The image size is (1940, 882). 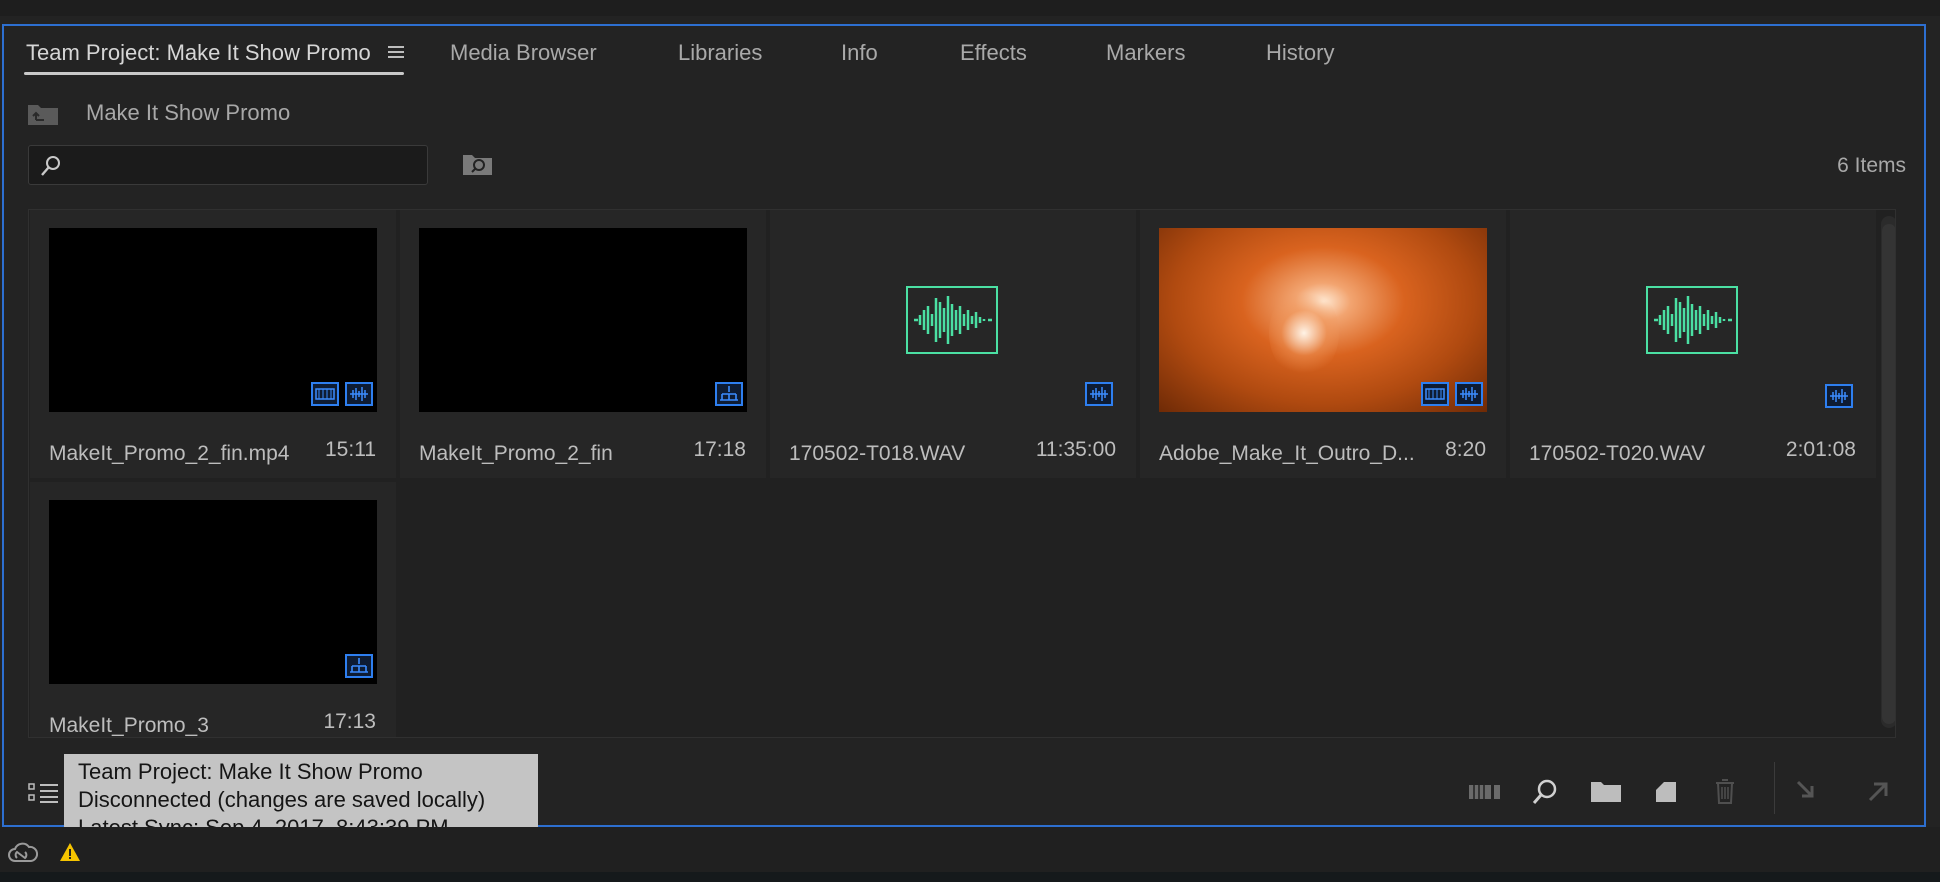 I want to click on item-duration: 15:11, so click(x=350, y=449).